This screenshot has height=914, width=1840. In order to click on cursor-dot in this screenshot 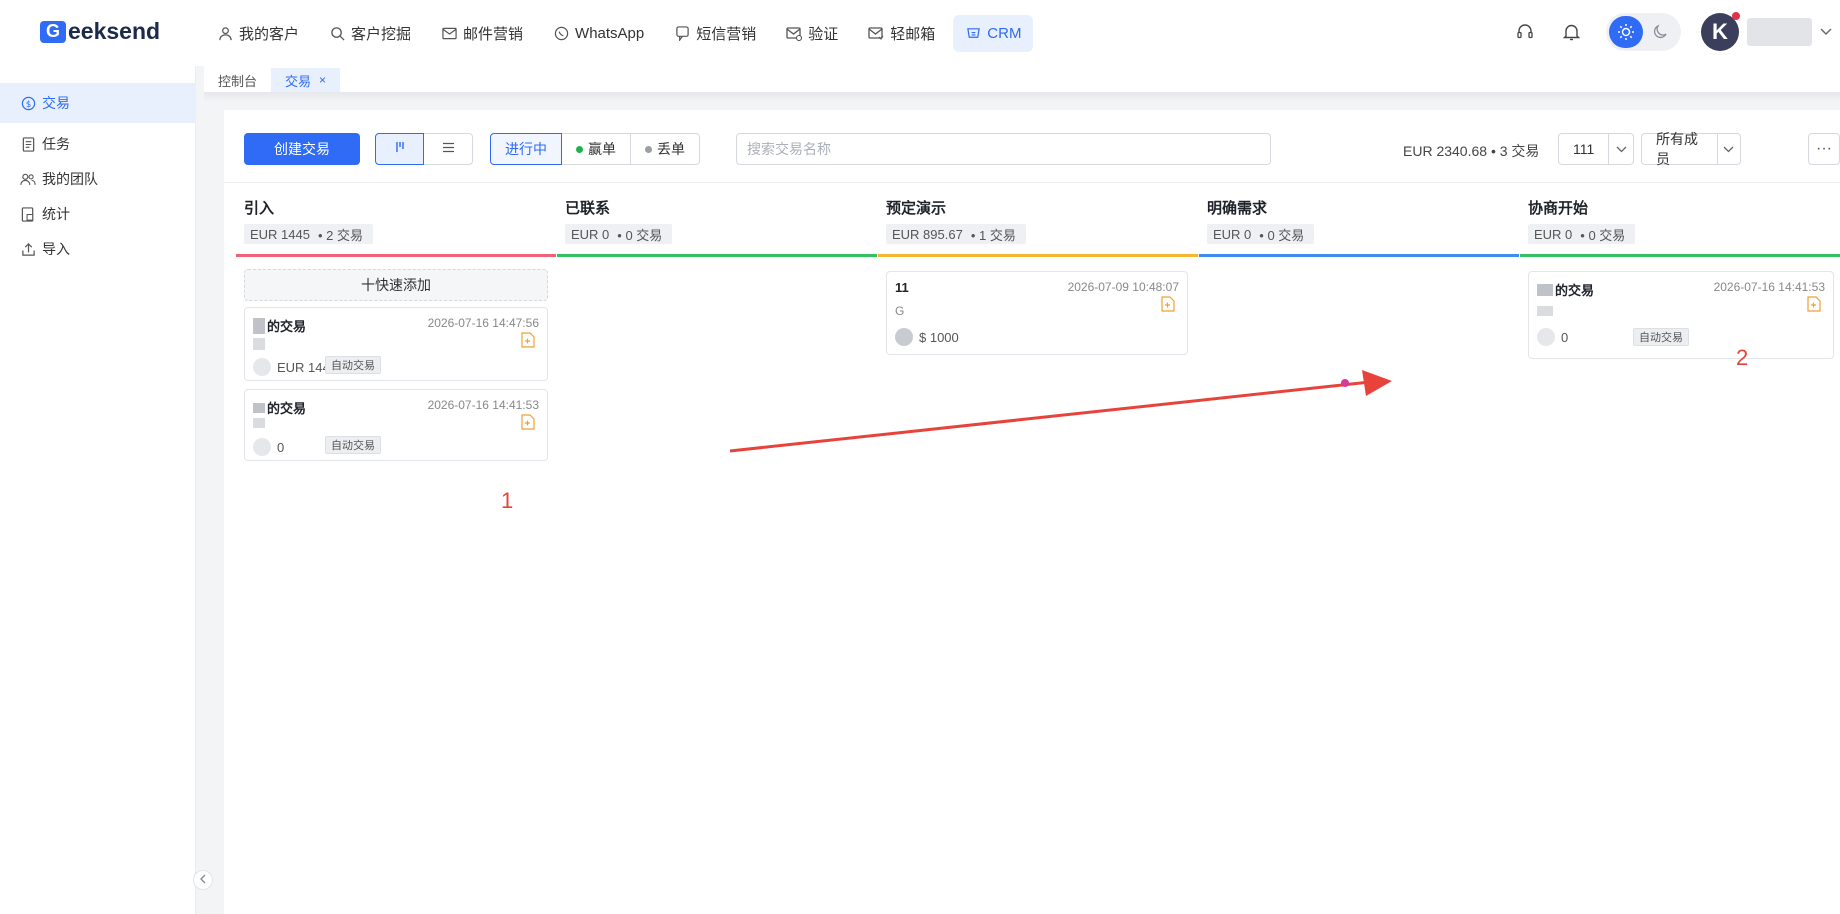, I will do `click(1345, 383)`.